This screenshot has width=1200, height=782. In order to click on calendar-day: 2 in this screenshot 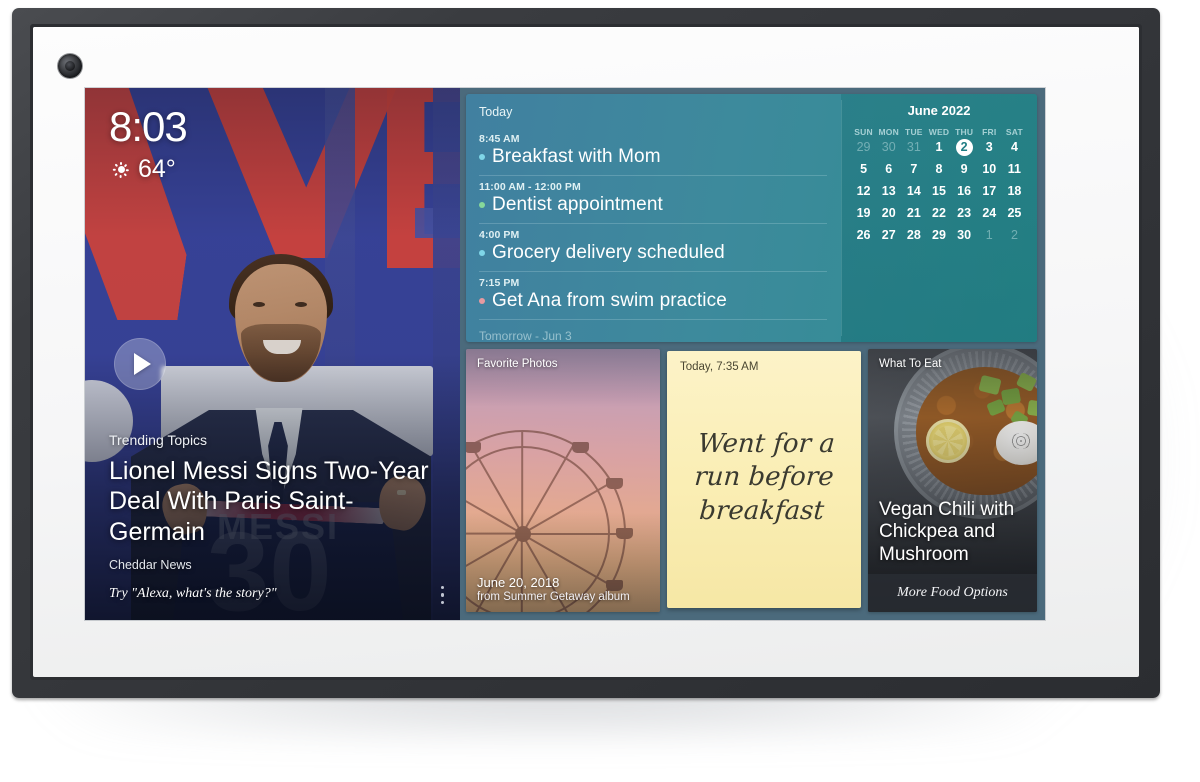, I will do `click(1014, 235)`.